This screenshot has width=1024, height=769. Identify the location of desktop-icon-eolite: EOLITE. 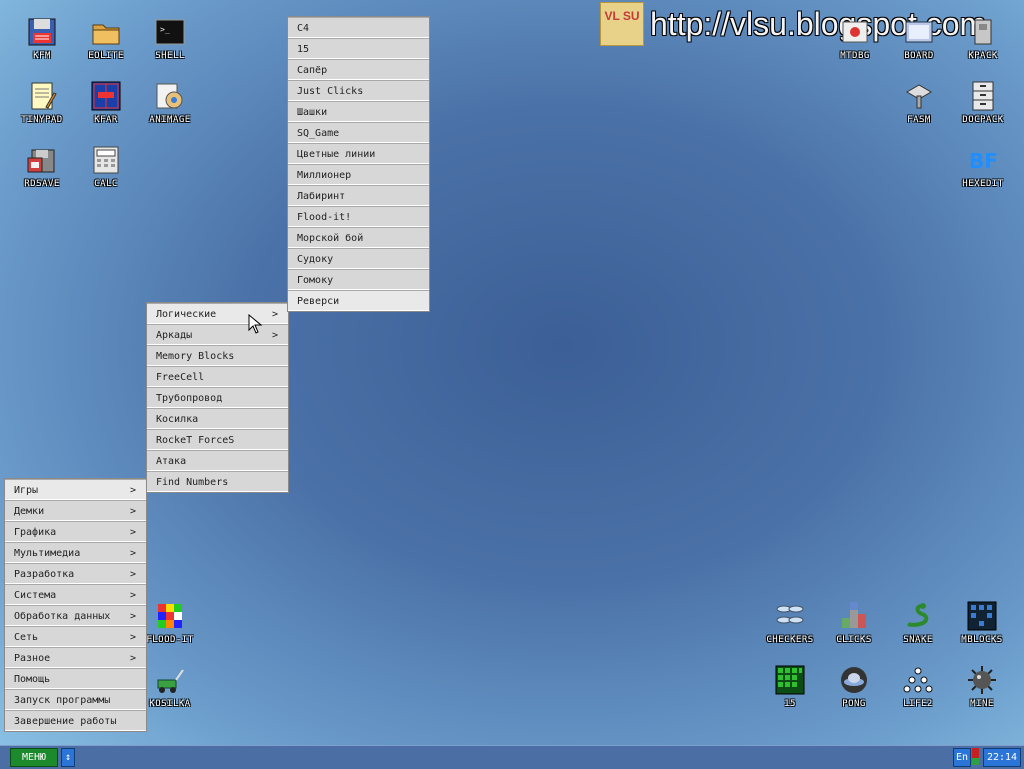
(106, 38).